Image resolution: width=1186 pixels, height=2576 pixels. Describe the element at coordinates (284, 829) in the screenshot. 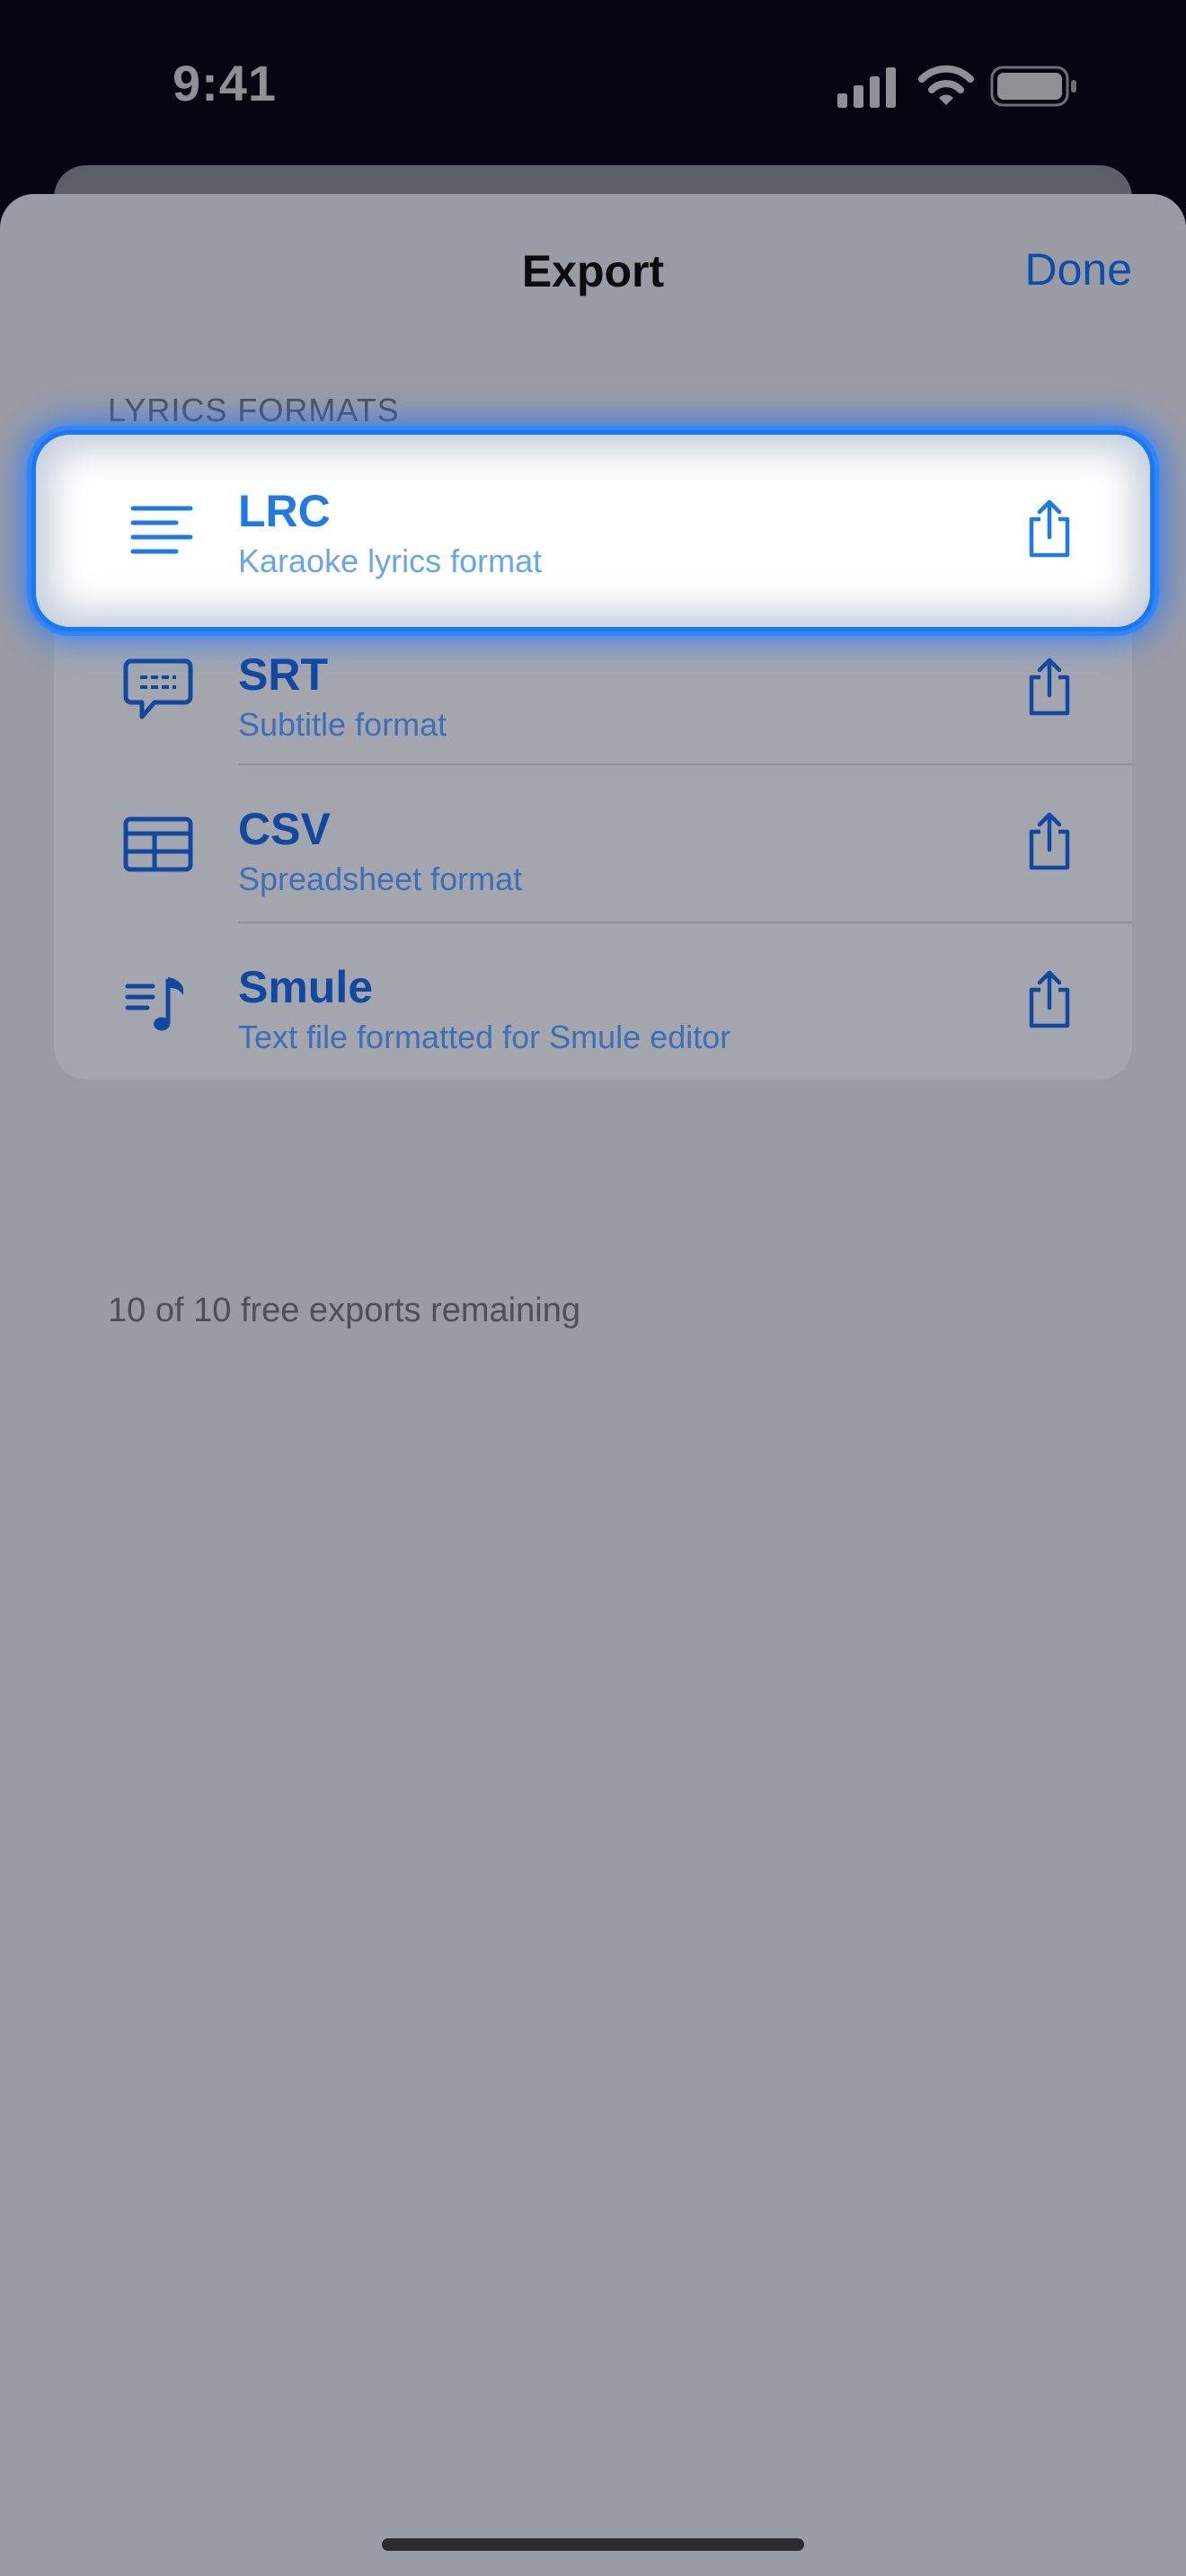

I see `format-title: CSV` at that location.